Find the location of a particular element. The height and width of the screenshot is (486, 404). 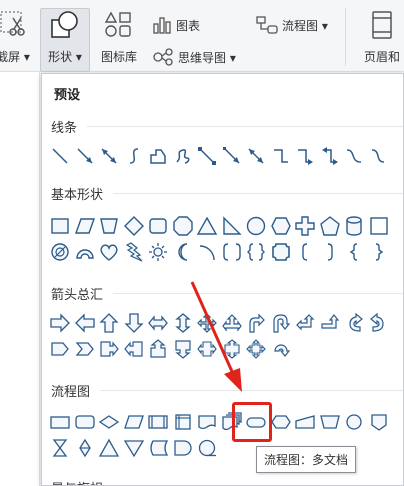

flowchart-collate-shape is located at coordinates (60, 448).